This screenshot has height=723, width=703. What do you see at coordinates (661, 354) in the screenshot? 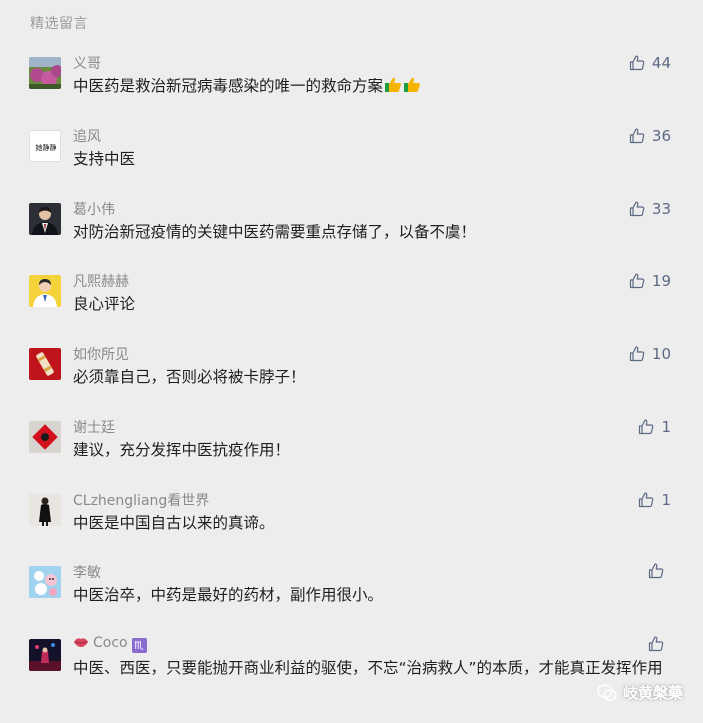
I see `like-count: 10` at bounding box center [661, 354].